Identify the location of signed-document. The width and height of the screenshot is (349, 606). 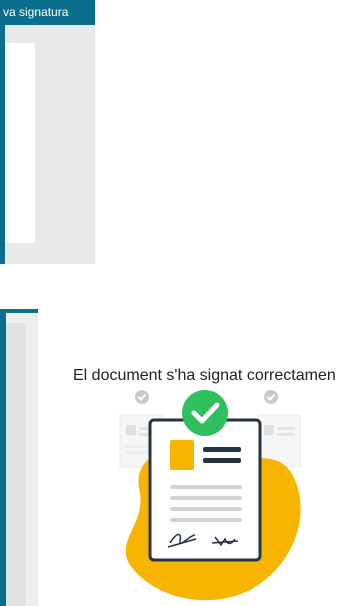
(205, 490).